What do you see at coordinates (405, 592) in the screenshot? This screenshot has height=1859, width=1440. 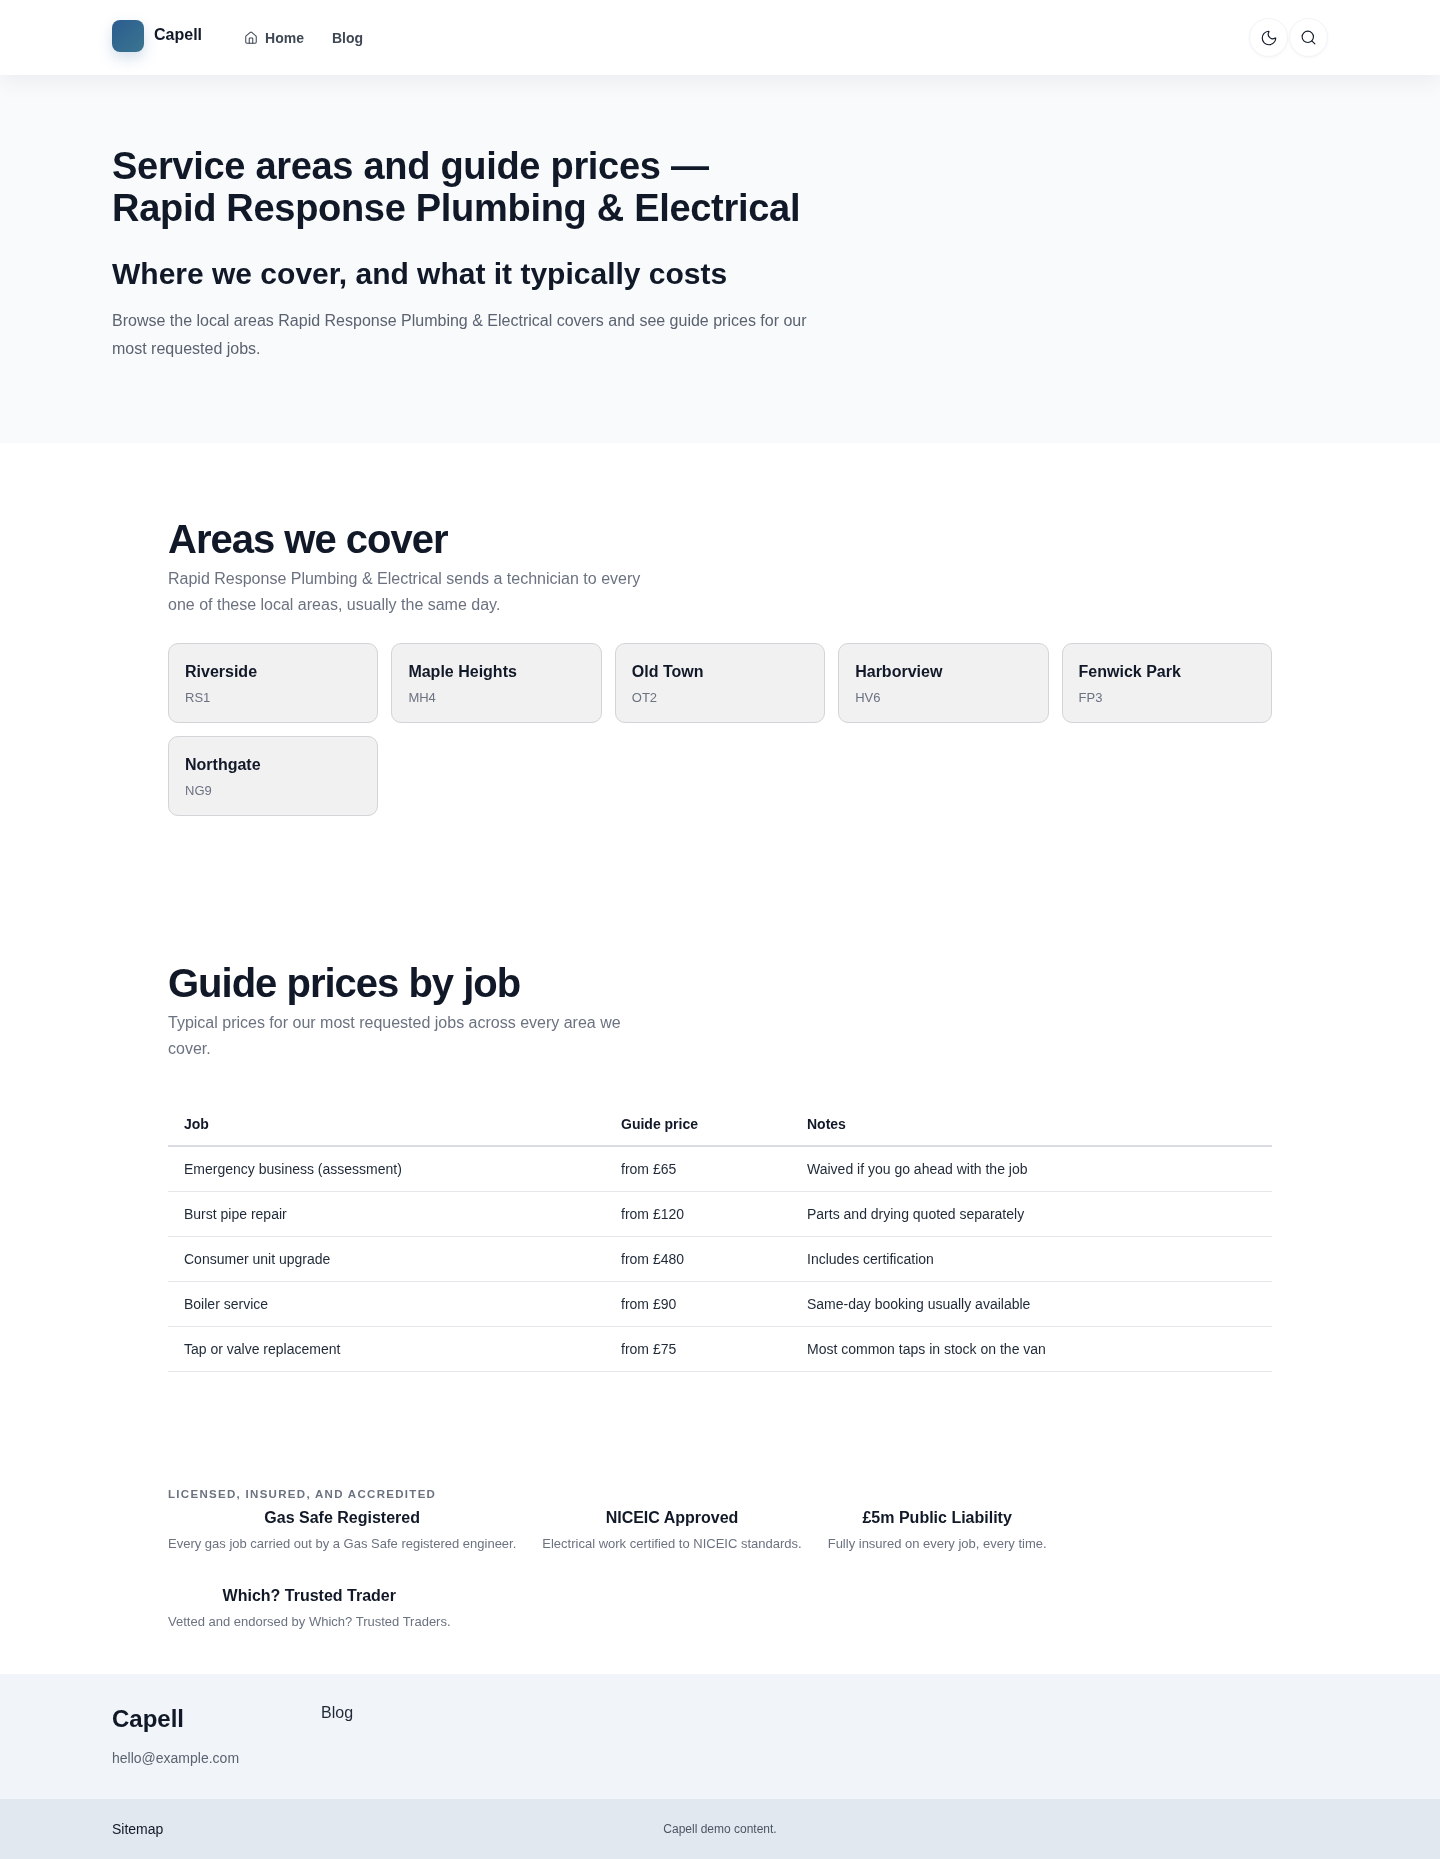 I see `section-description: Rapid Response Plumbing & Electrical sends a technician to every one of these local areas, usually the same day.` at bounding box center [405, 592].